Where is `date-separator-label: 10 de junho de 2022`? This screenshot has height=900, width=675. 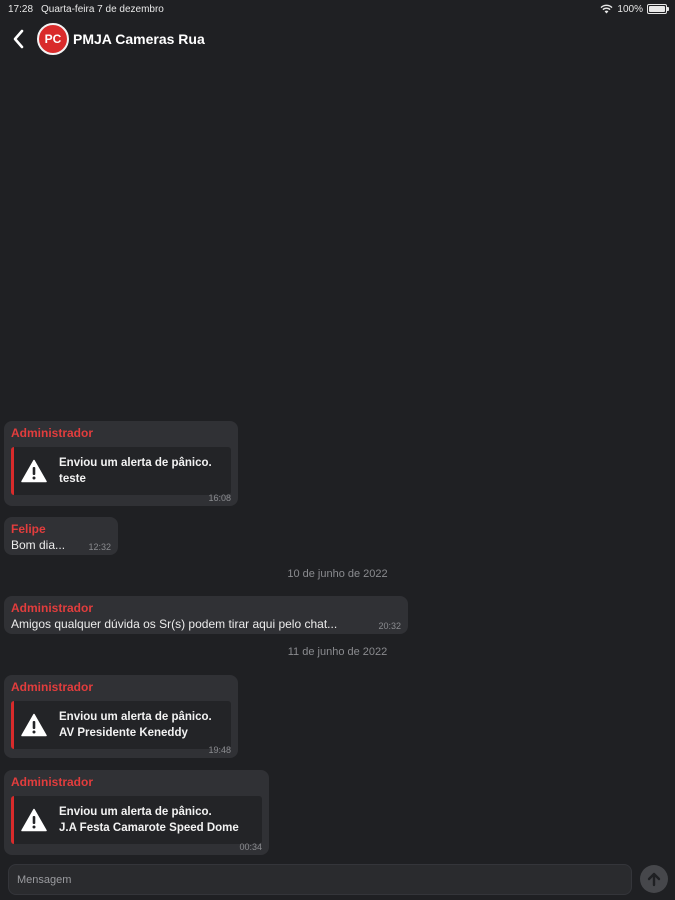
date-separator-label: 10 de junho de 2022 is located at coordinates (337, 574).